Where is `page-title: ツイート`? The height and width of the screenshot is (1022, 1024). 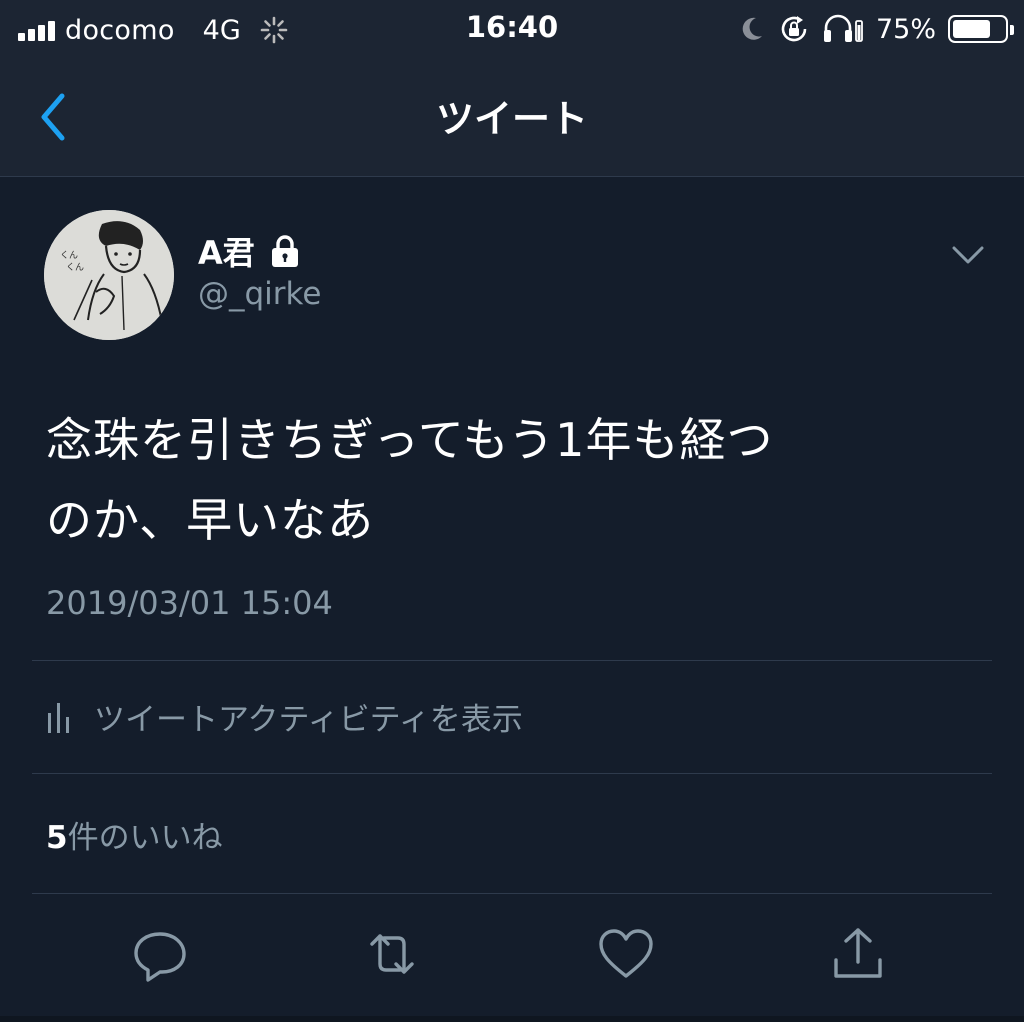 page-title: ツイート is located at coordinates (511, 119).